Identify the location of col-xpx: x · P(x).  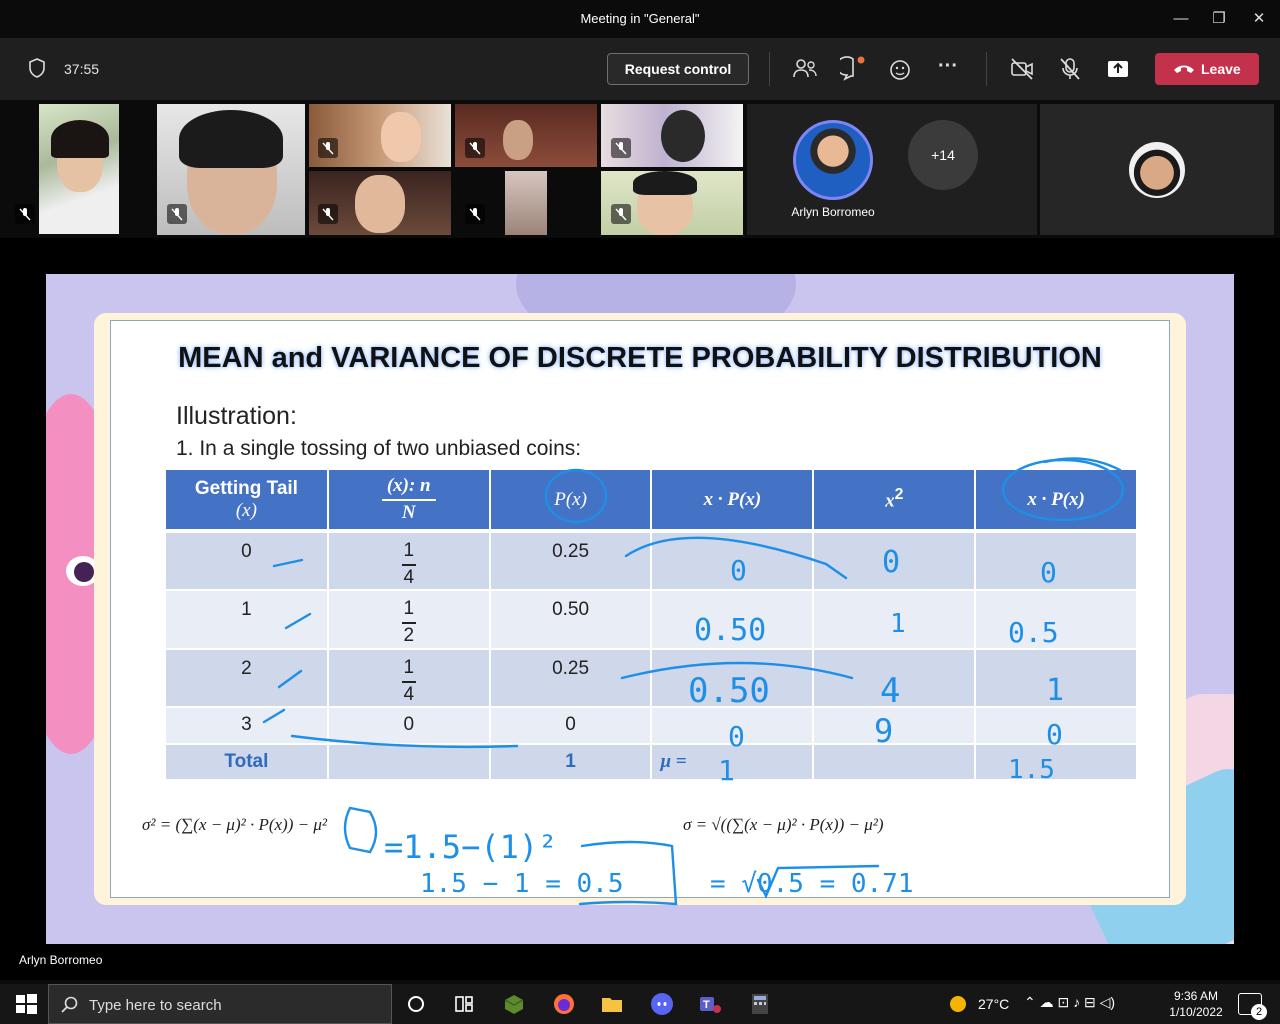
(733, 500).